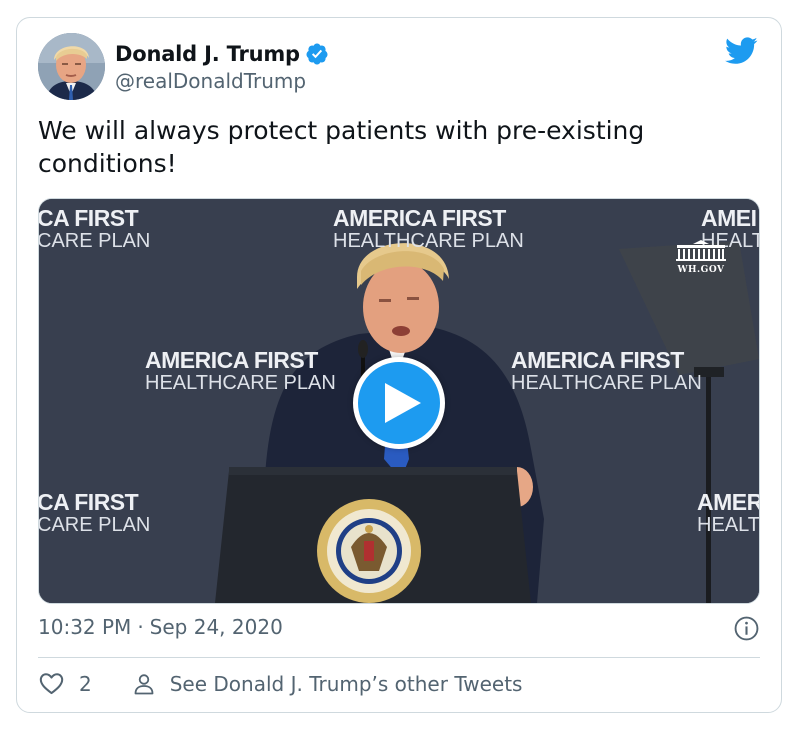 This screenshot has height=732, width=799. What do you see at coordinates (144, 683) in the screenshot?
I see `person-icon` at bounding box center [144, 683].